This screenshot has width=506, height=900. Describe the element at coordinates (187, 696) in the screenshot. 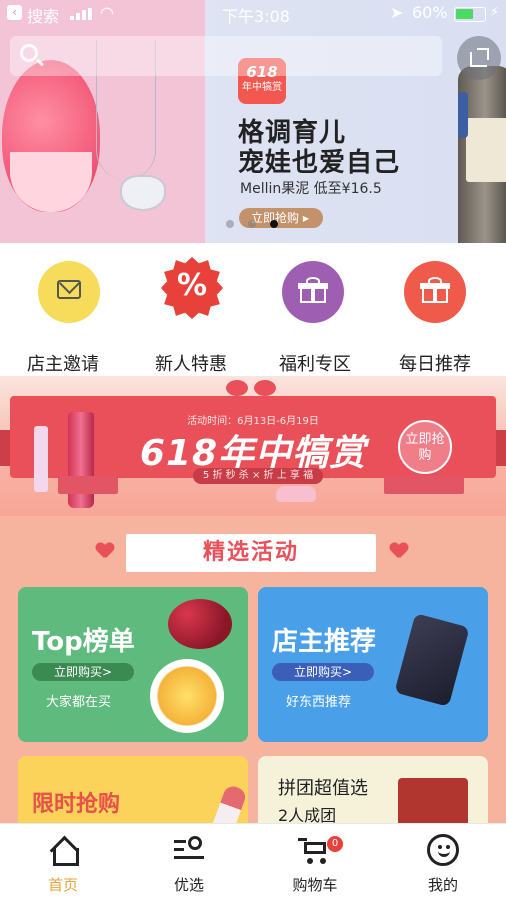

I see `fruit-plate-image` at that location.